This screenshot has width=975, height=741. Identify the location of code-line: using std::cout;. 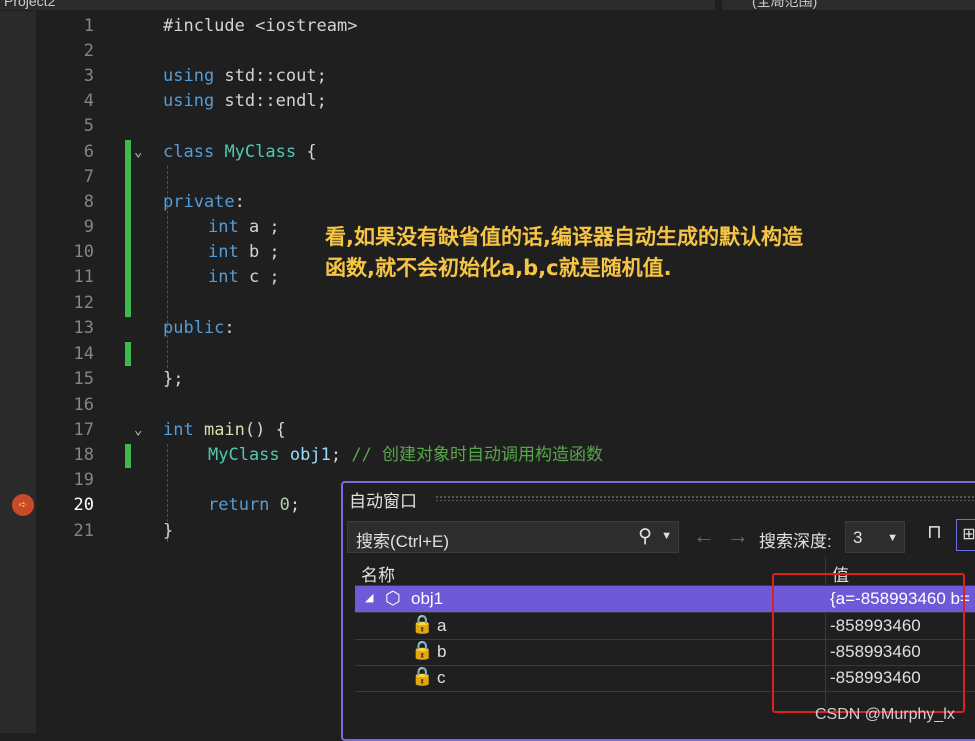
(245, 76).